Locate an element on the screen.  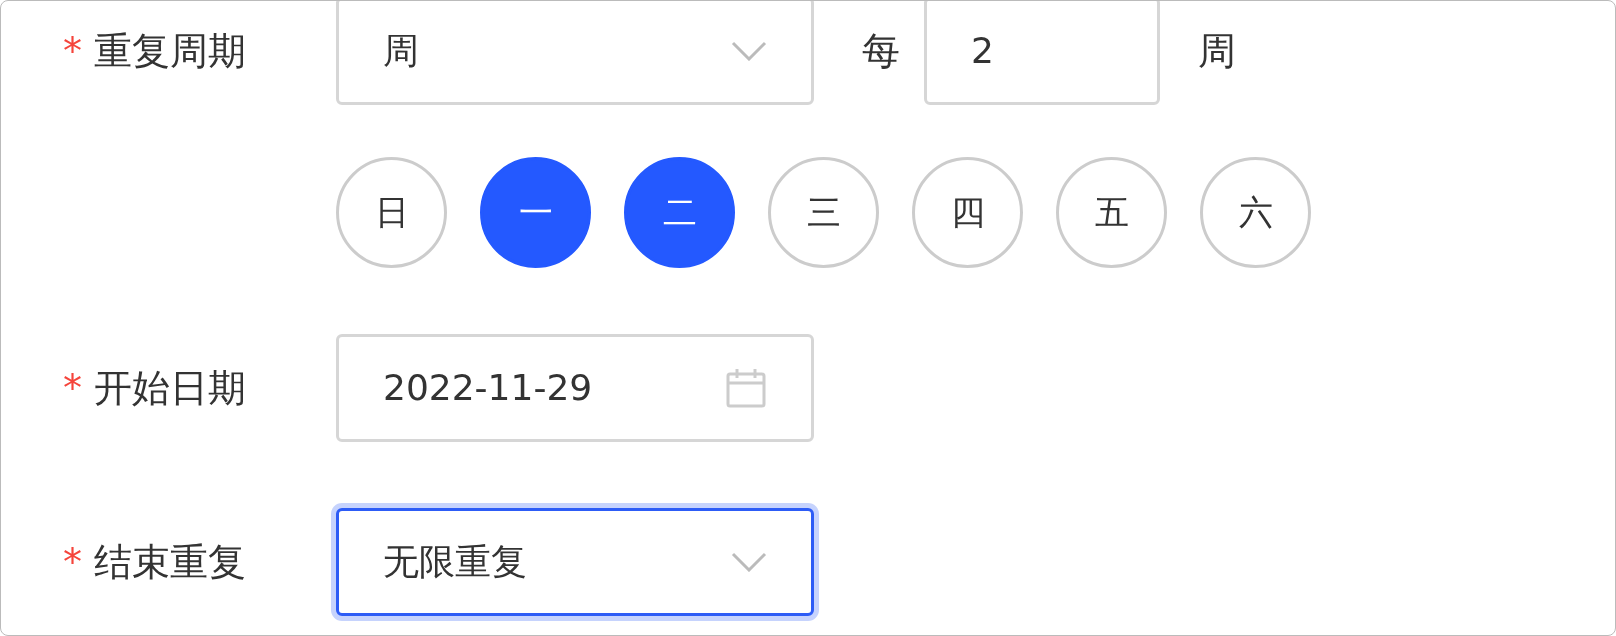
date-field: 2022-11-29 is located at coordinates (575, 388).